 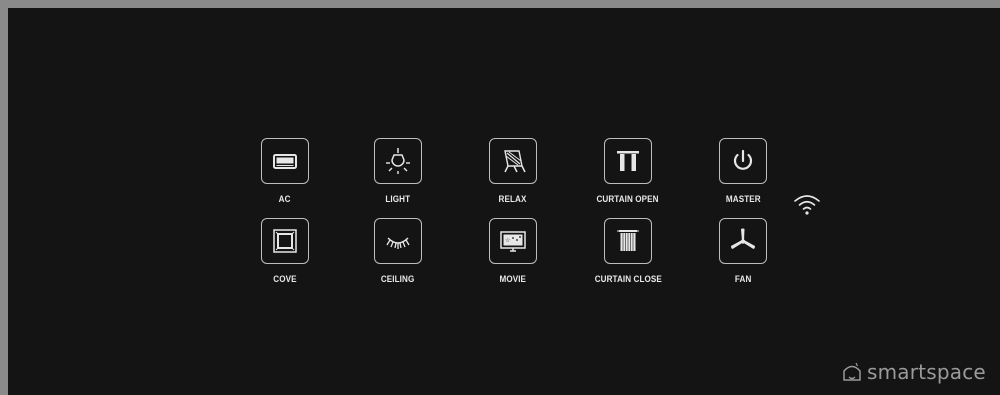 What do you see at coordinates (398, 161) in the screenshot?
I see `light-bulb-icon` at bounding box center [398, 161].